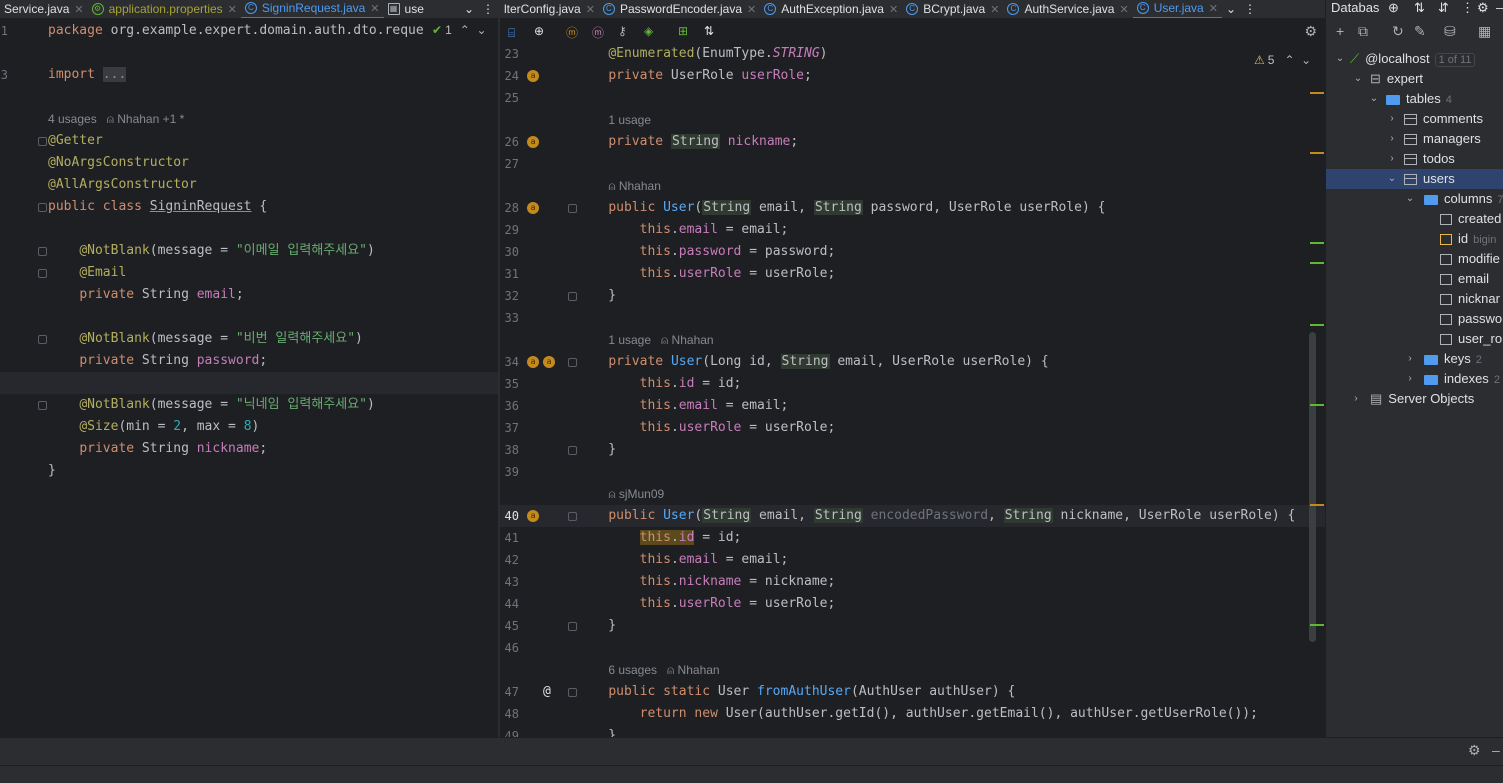  I want to click on tab-auth-service: C AuthService.java ✕, so click(1067, 9).